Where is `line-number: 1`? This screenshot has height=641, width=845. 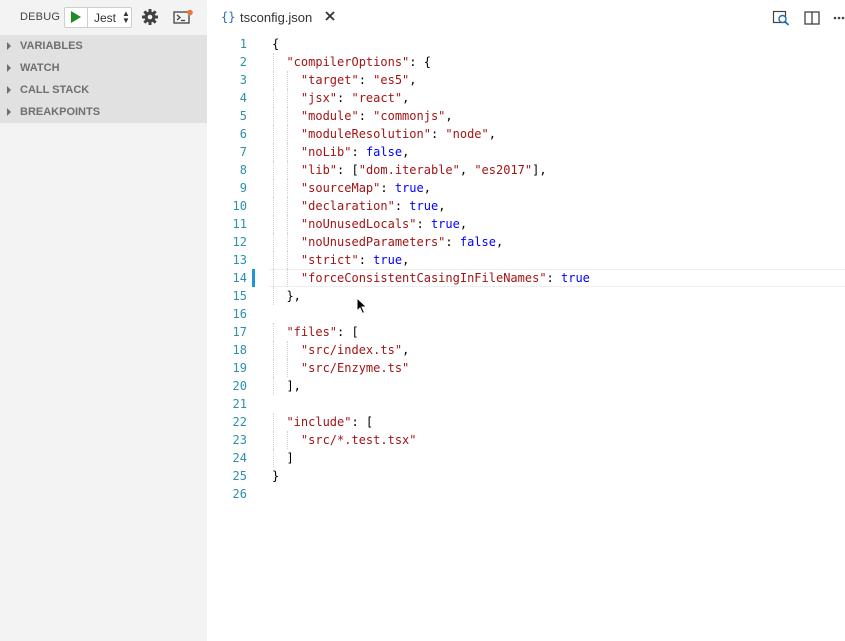 line-number: 1 is located at coordinates (243, 44).